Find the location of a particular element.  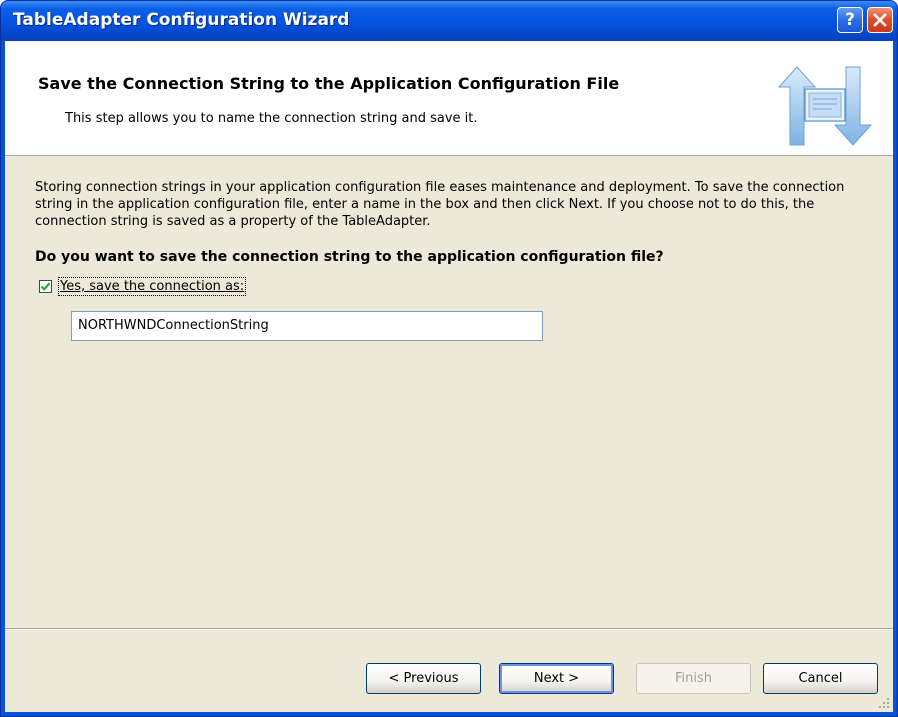

cancel-button-label: Cancel is located at coordinates (820, 678).